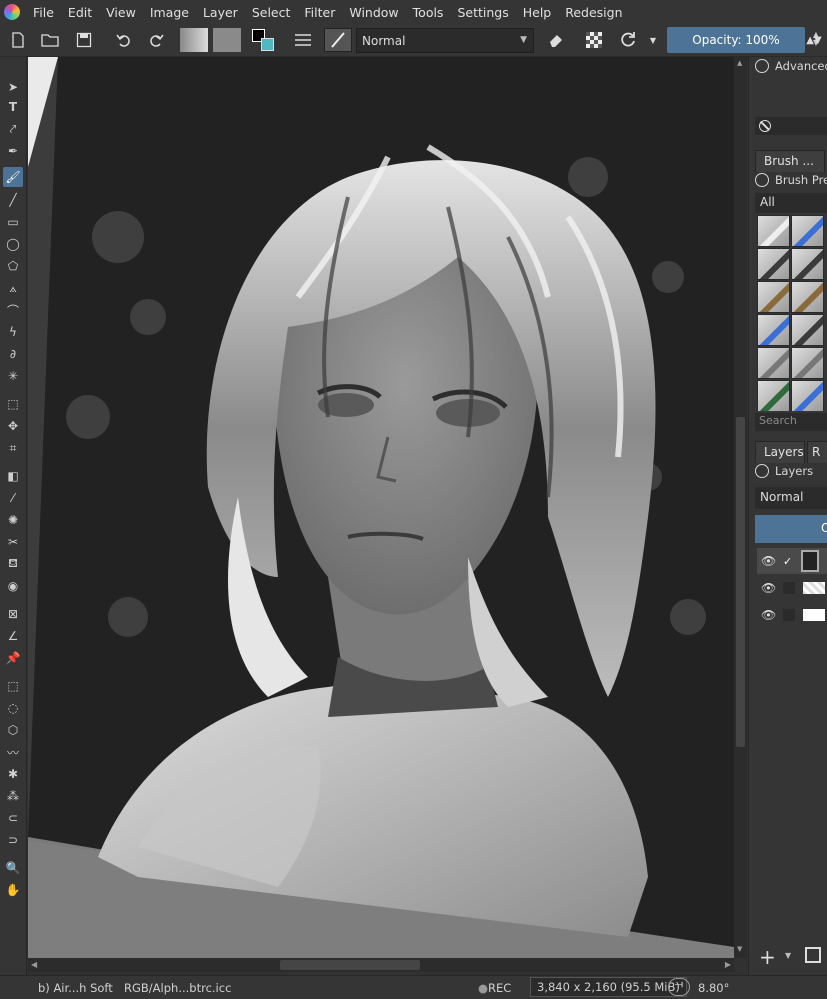 The height and width of the screenshot is (999, 827). I want to click on assistant-tool-icon: ⊠, so click(13, 614).